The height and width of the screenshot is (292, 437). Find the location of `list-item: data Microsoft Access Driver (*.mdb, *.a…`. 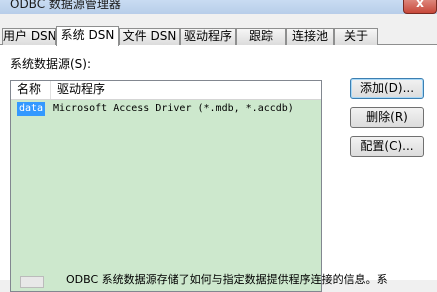

list-item: data Microsoft Access Driver (*.mdb, *.a… is located at coordinates (166, 109).